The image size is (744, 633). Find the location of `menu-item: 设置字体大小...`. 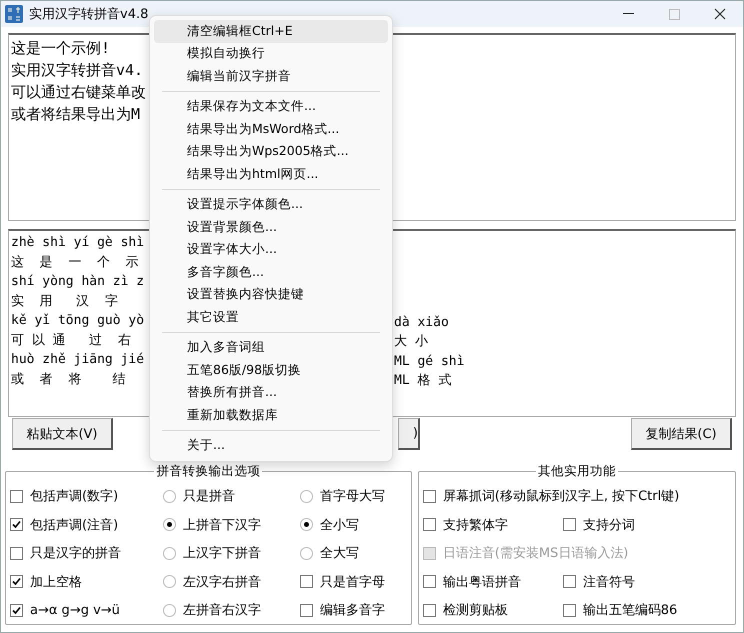

menu-item: 设置字体大小... is located at coordinates (271, 249).